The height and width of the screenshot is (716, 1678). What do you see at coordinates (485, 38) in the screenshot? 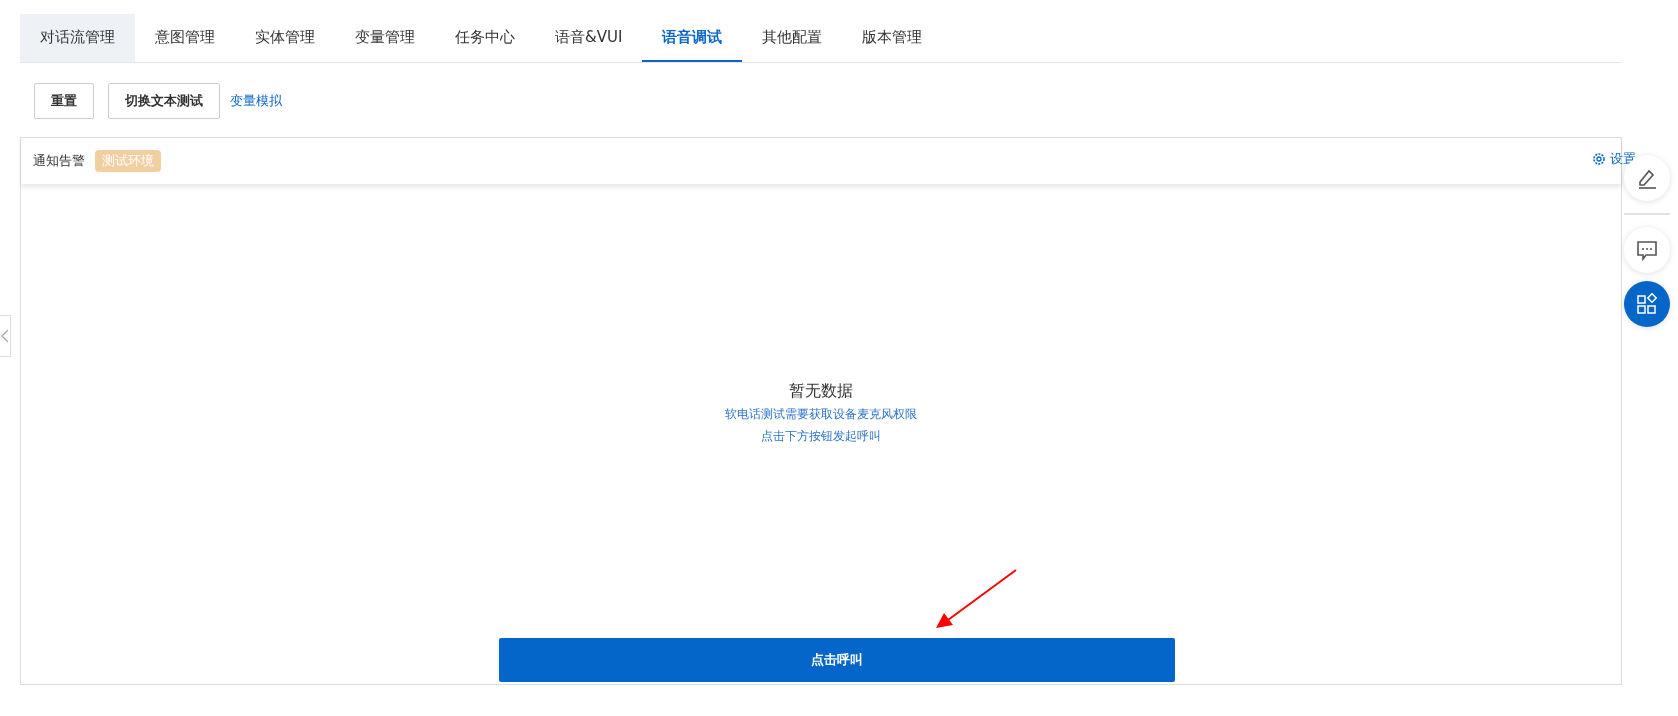
I see `nav-tab: 任务中心` at bounding box center [485, 38].